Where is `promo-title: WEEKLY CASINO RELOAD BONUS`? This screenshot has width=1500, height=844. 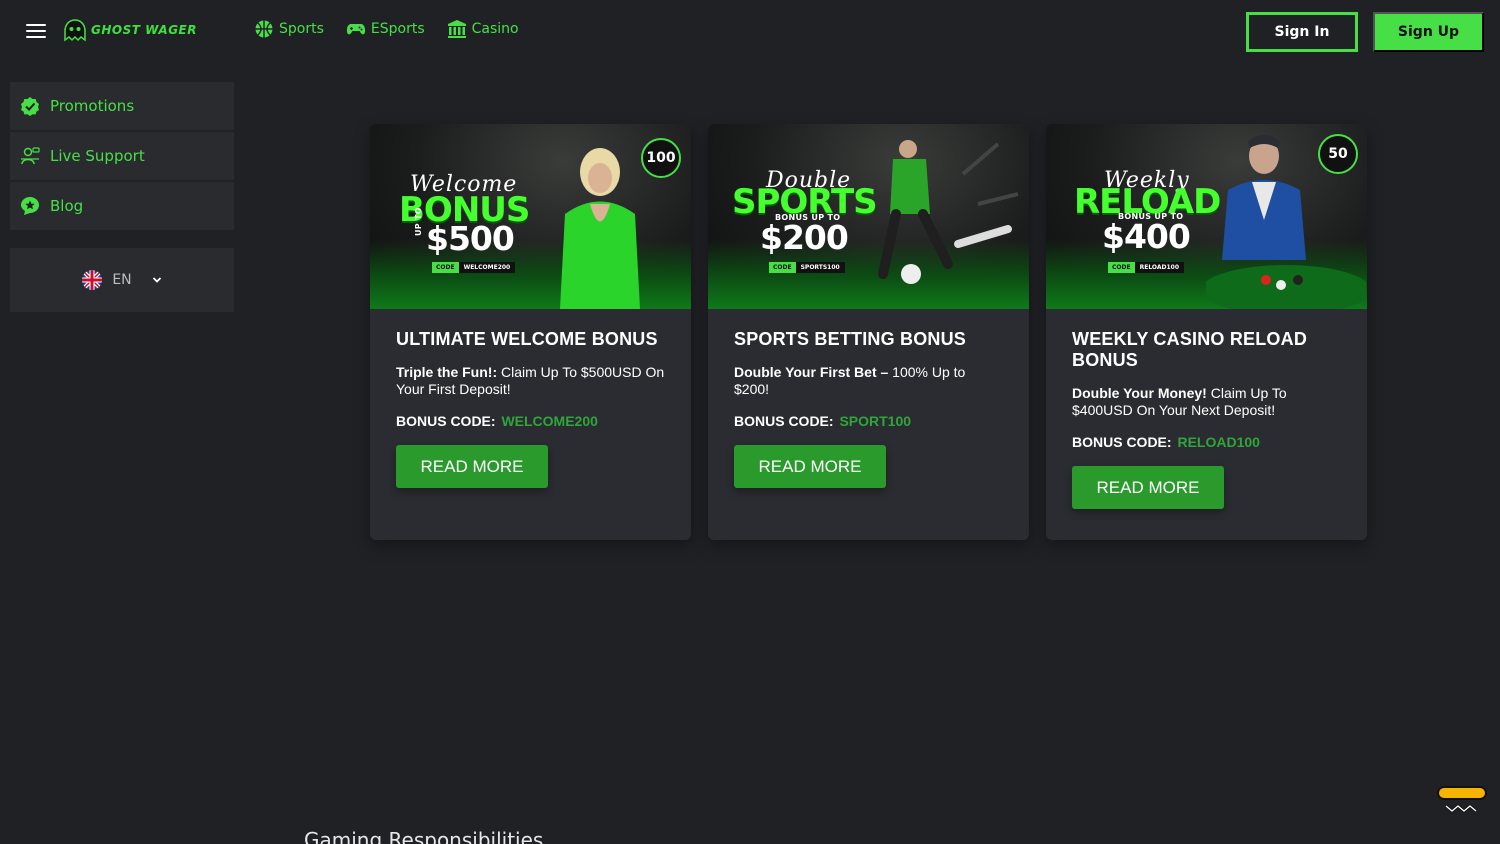 promo-title: WEEKLY CASINO RELOAD BONUS is located at coordinates (1190, 349).